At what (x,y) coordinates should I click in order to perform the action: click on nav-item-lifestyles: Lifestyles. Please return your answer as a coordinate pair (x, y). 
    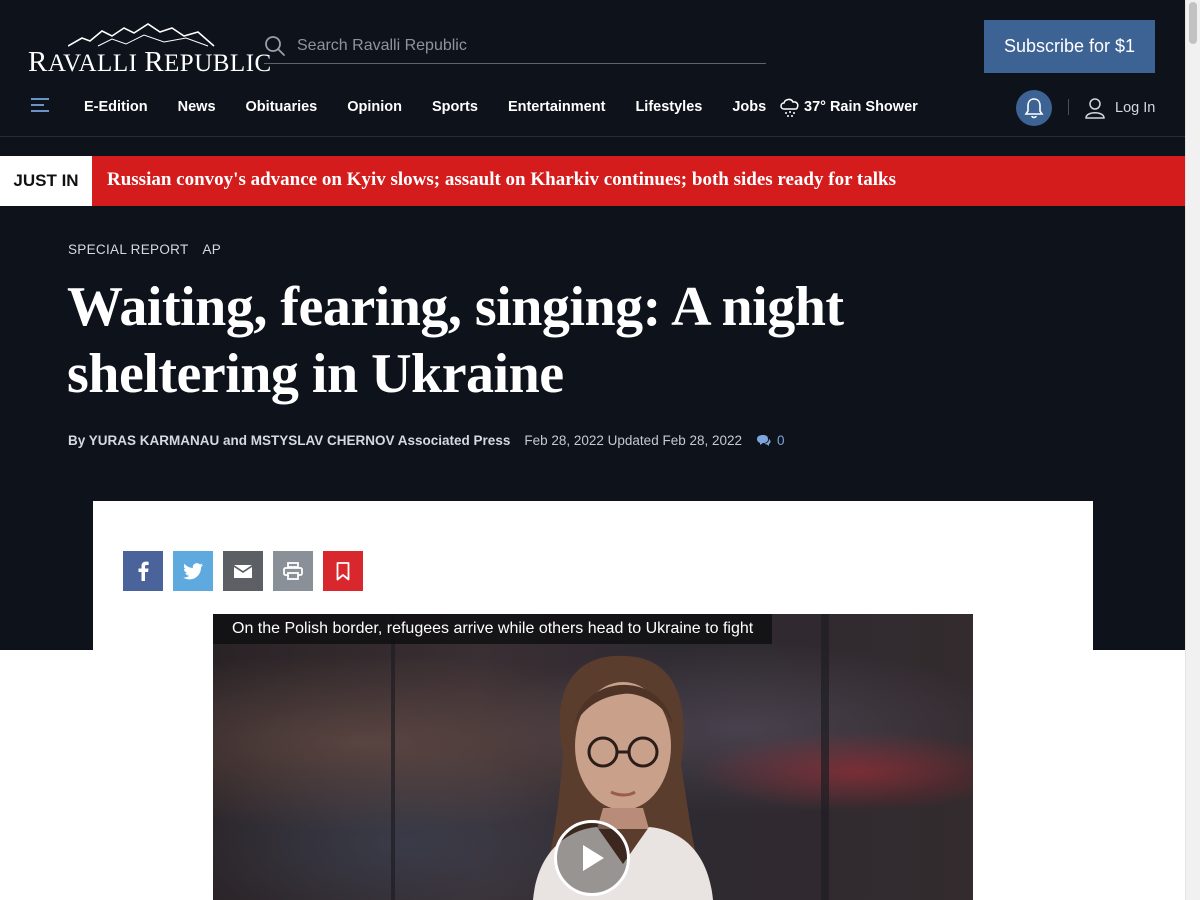
    Looking at the image, I should click on (668, 107).